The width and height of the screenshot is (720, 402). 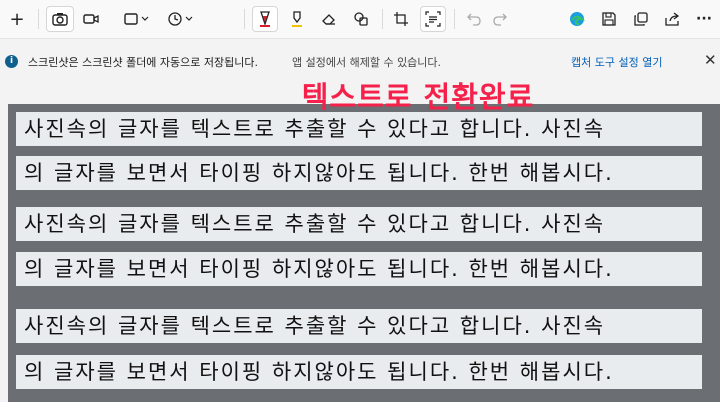 I want to click on snip-shape-dropdown, so click(x=136, y=19).